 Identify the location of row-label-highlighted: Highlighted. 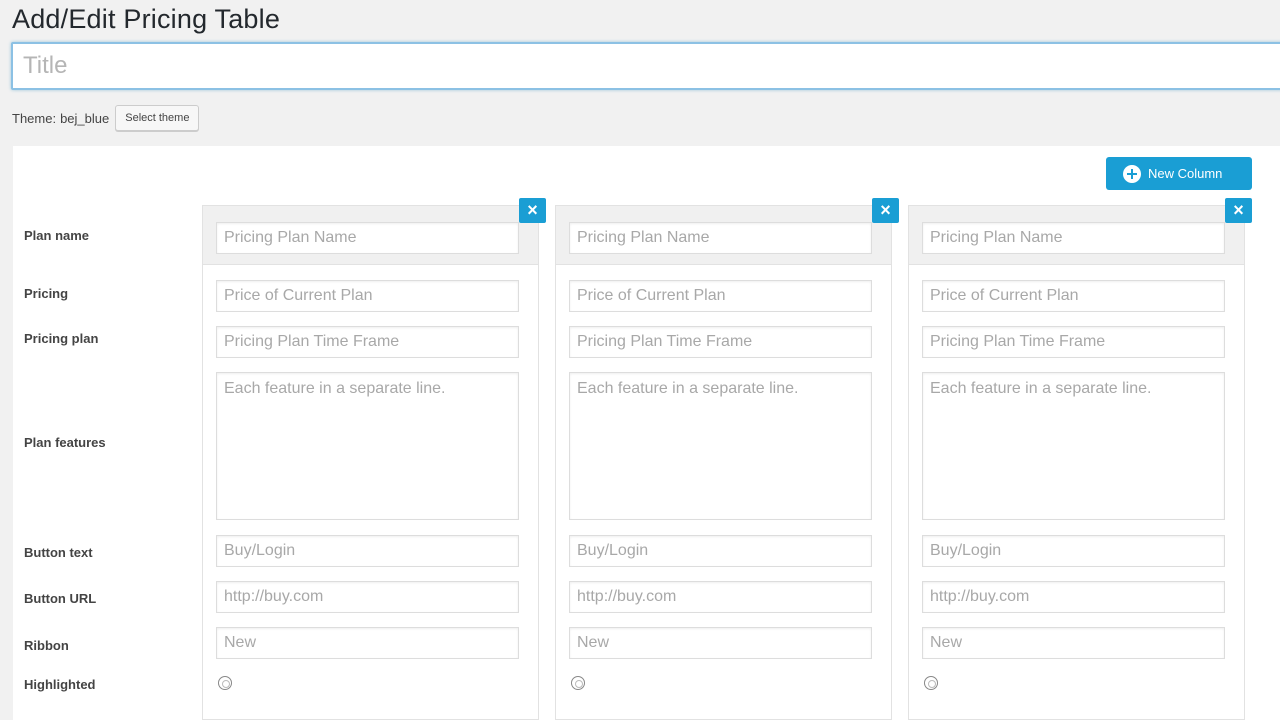
(60, 684).